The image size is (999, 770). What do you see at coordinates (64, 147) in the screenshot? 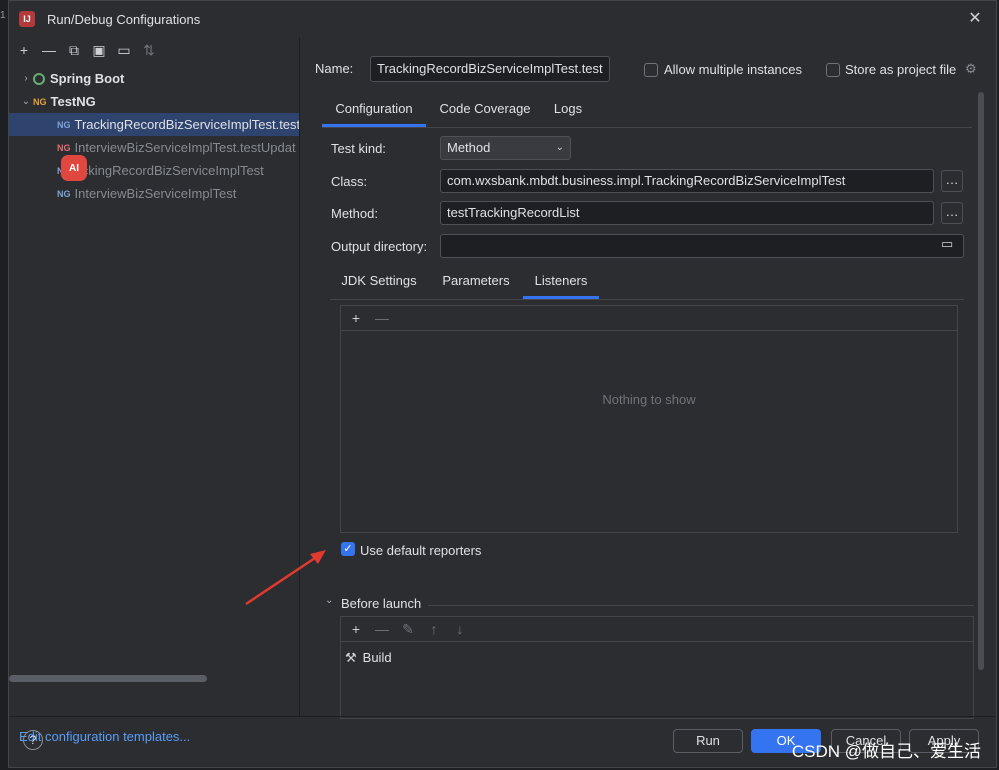
I see `testng-error-icon: NG` at bounding box center [64, 147].